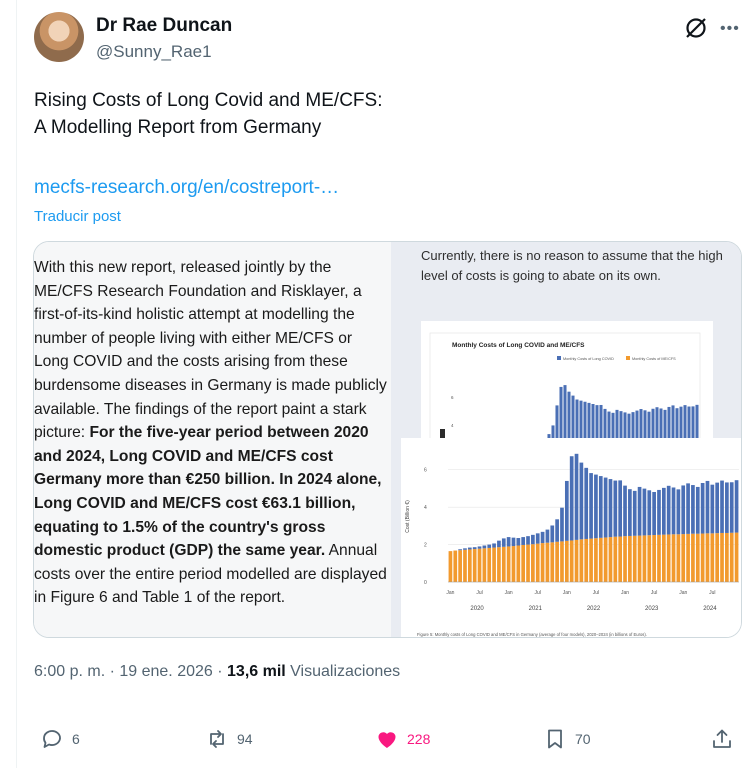  What do you see at coordinates (402, 739) in the screenshot?
I see `like-button: 228` at bounding box center [402, 739].